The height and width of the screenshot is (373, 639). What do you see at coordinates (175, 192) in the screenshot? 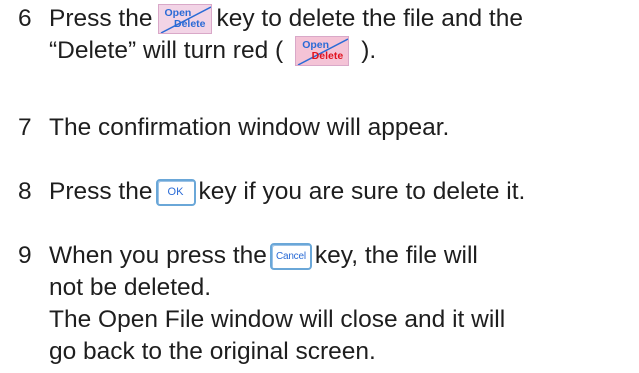
I see `ok-key-icon: OK` at bounding box center [175, 192].